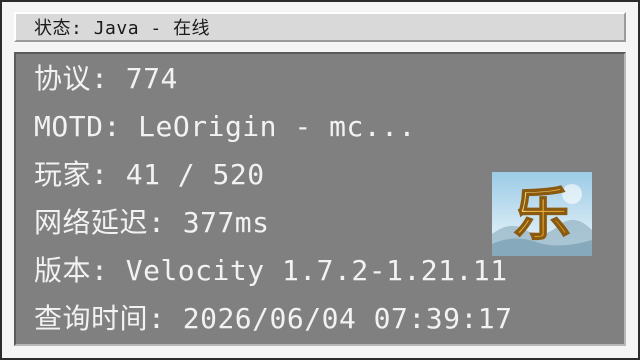 This screenshot has height=360, width=640. I want to click on latency-row: 网络延迟: 377ms, so click(152, 223).